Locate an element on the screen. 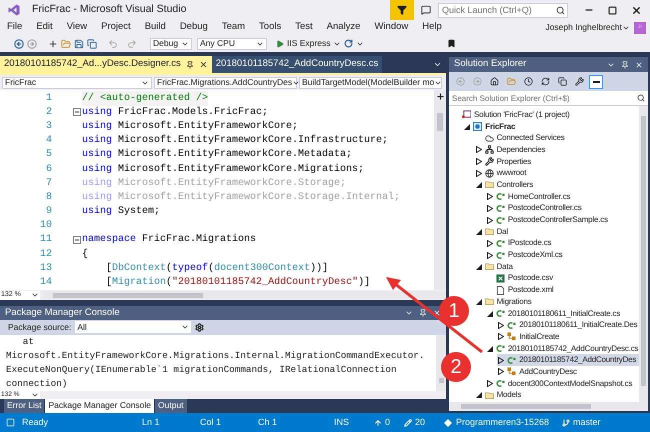  tree-item: docent300ContextModelSnapshot.cs is located at coordinates (562, 384).